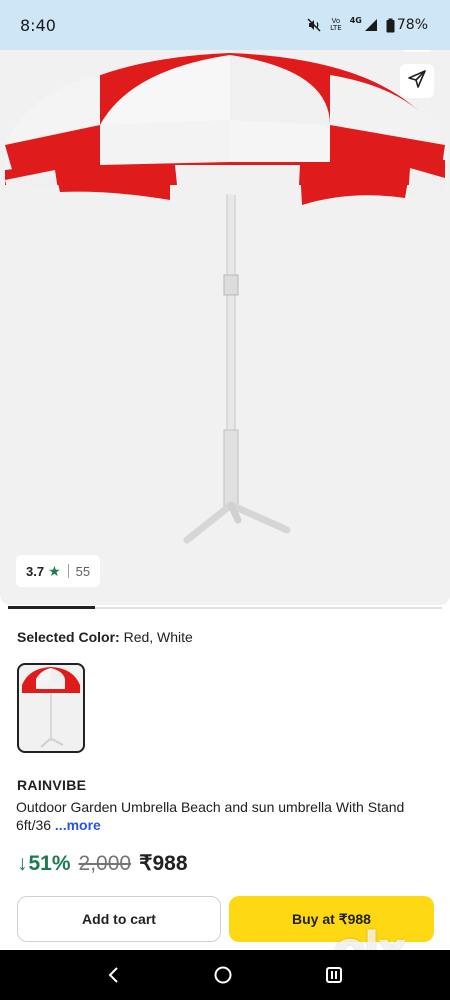  I want to click on selected-color-value: Red, White, so click(158, 637).